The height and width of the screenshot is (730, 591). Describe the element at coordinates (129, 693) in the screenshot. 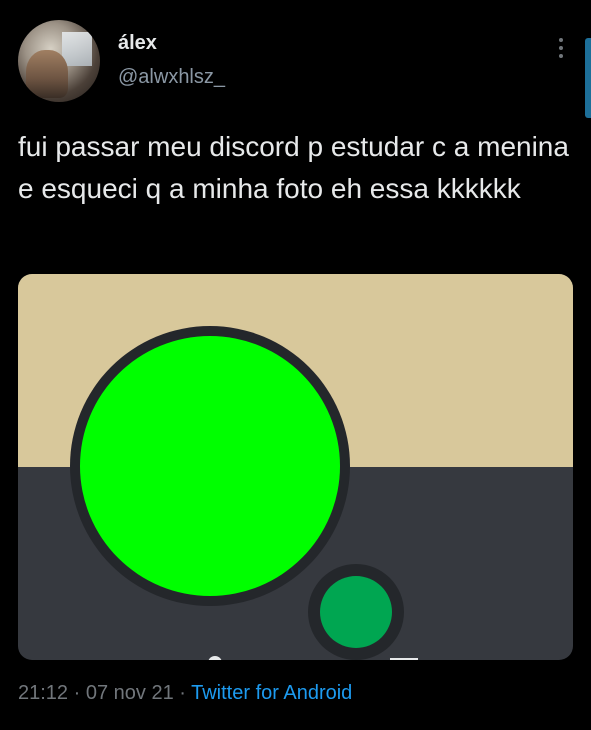

I see `tweet-date: 07 nov 21` at that location.